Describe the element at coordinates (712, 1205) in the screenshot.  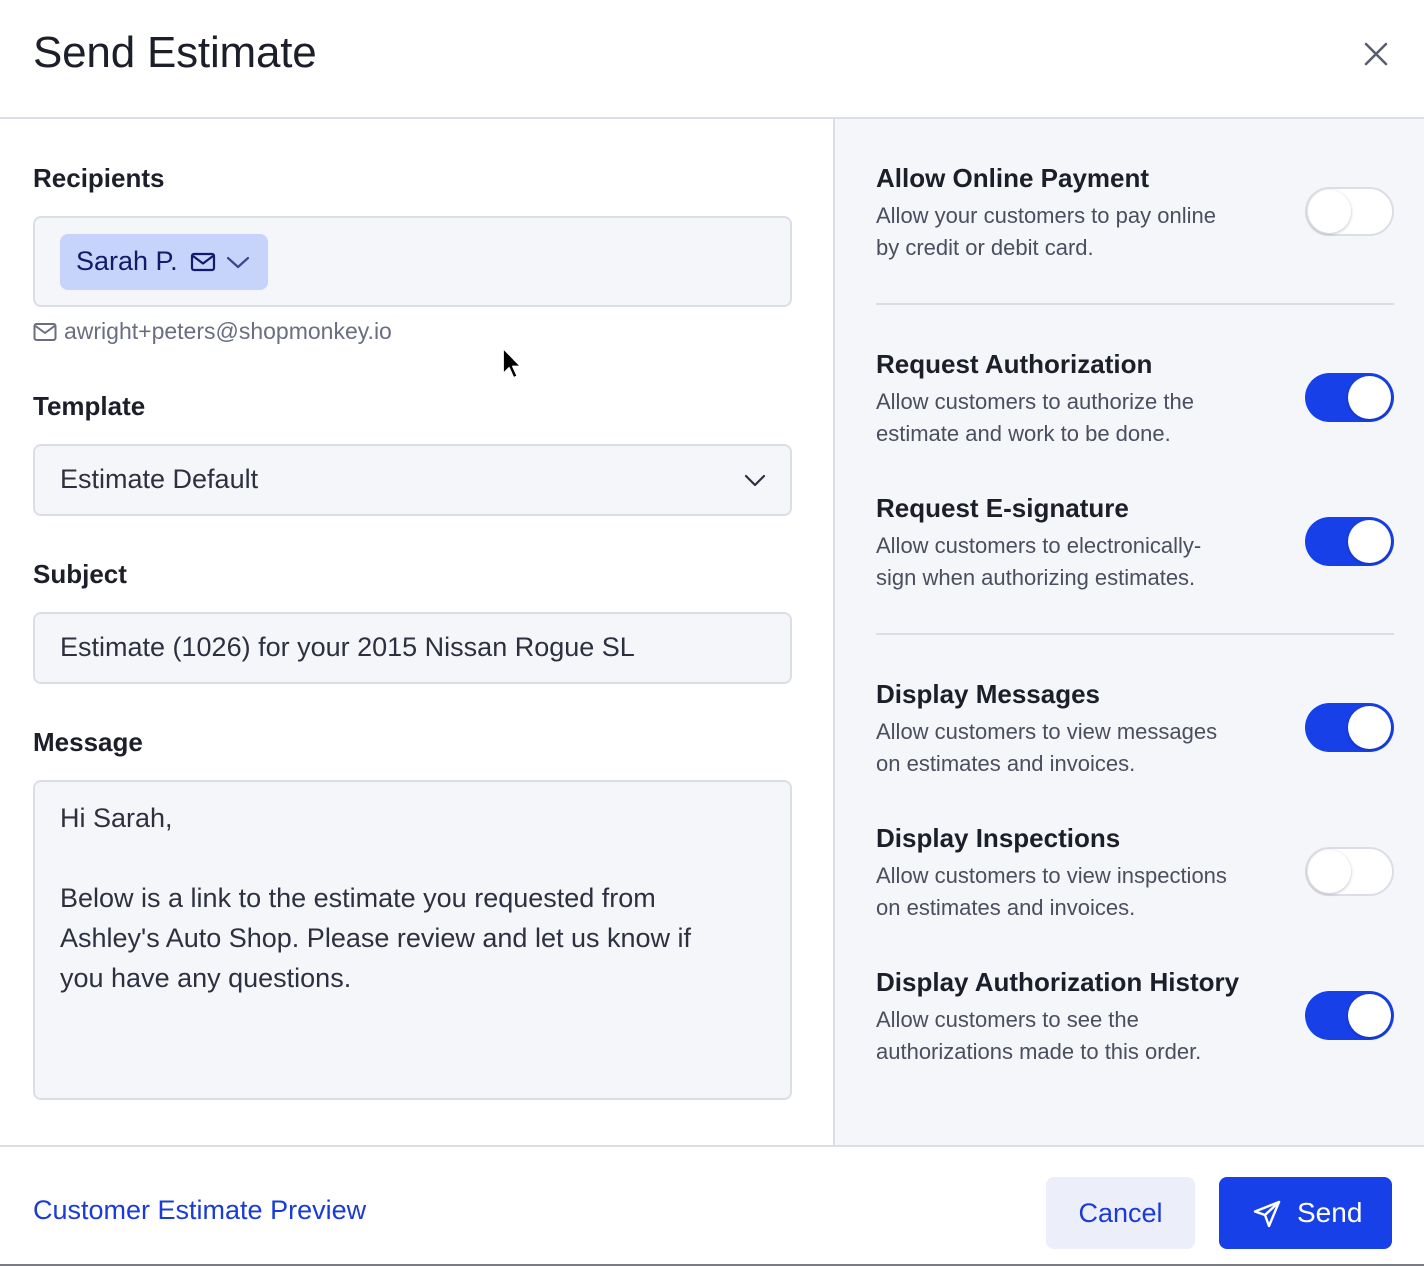
I see `dialog-footer: Customer Estimate Preview Cancel Send` at that location.